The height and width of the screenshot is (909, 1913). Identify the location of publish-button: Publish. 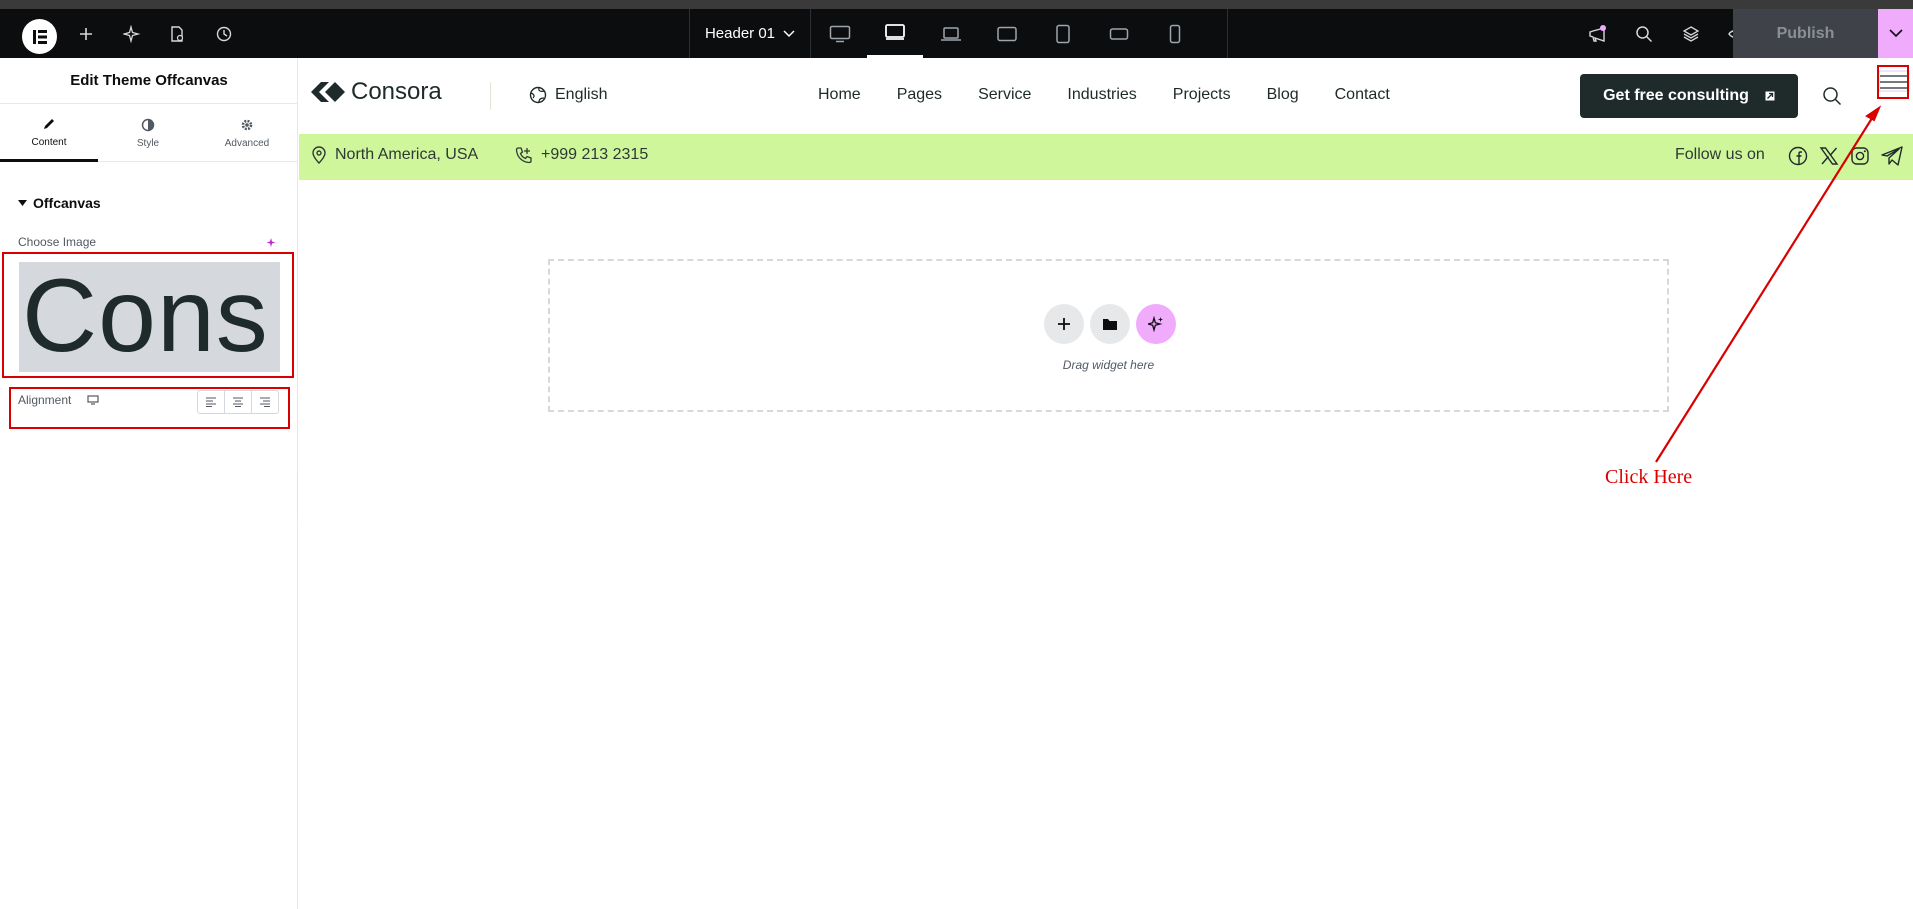
(1805, 33).